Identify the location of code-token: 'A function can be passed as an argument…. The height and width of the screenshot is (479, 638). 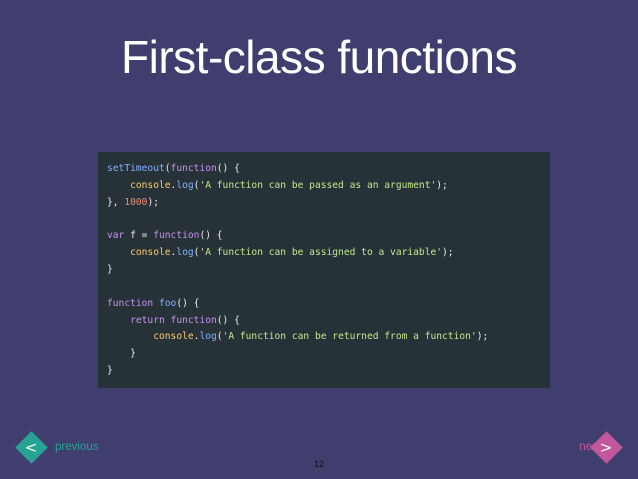
(318, 185).